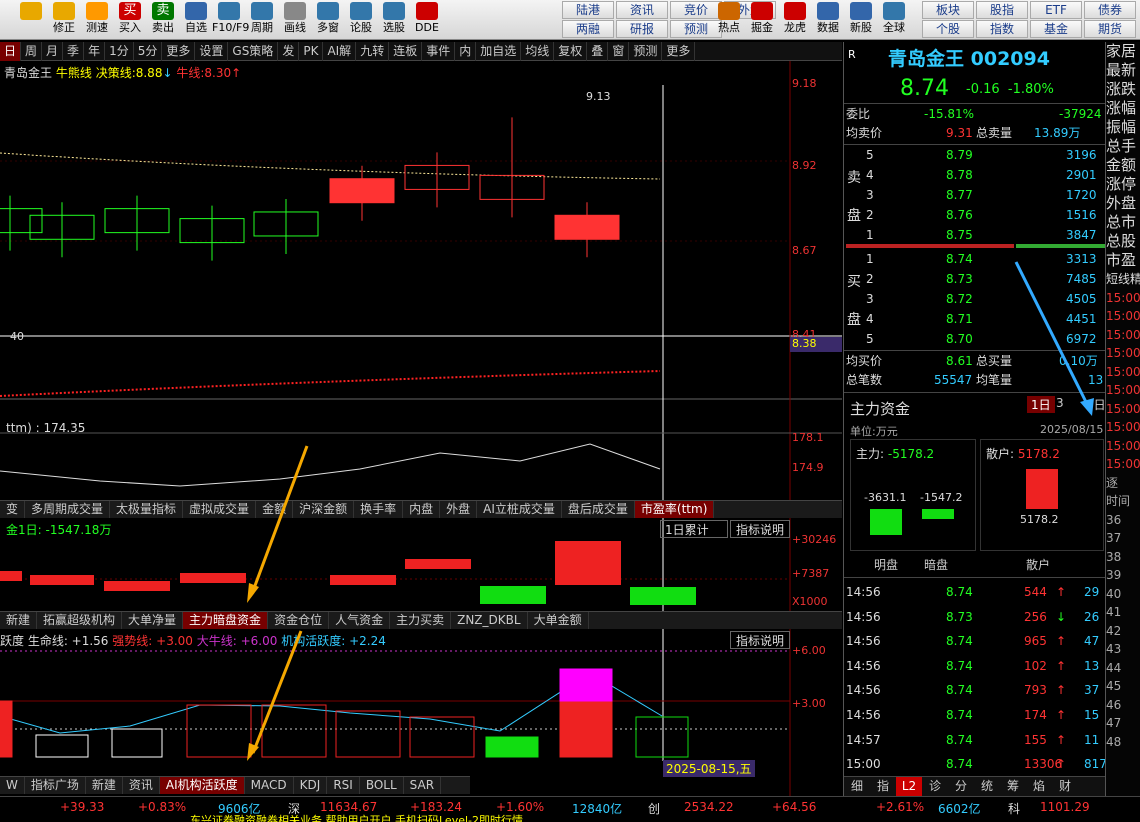  What do you see at coordinates (619, 51) in the screenshot?
I see `period-21: 窗` at bounding box center [619, 51].